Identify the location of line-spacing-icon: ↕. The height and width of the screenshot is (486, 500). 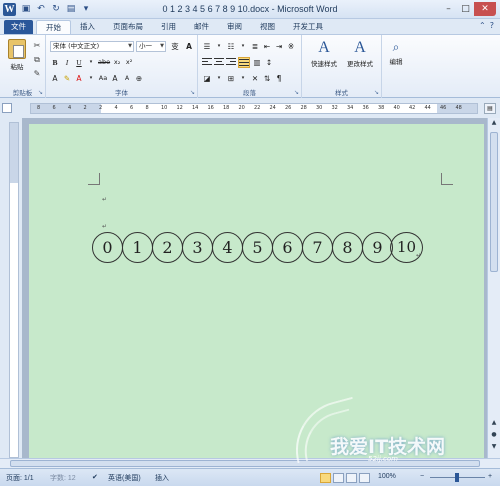
(269, 62).